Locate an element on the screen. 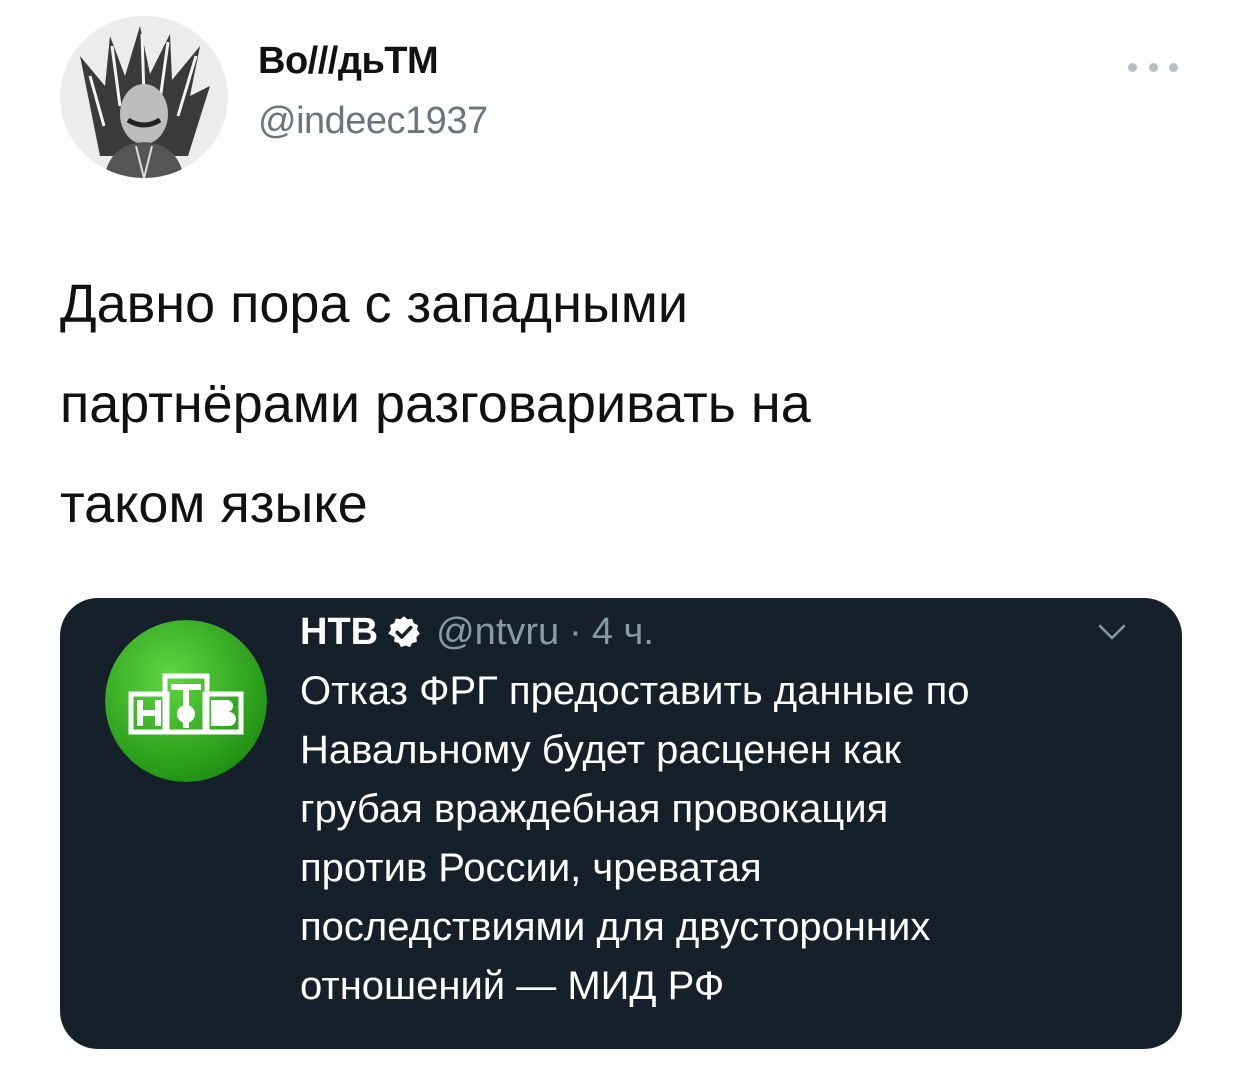 The height and width of the screenshot is (1069, 1242). author-avatar is located at coordinates (144, 97).